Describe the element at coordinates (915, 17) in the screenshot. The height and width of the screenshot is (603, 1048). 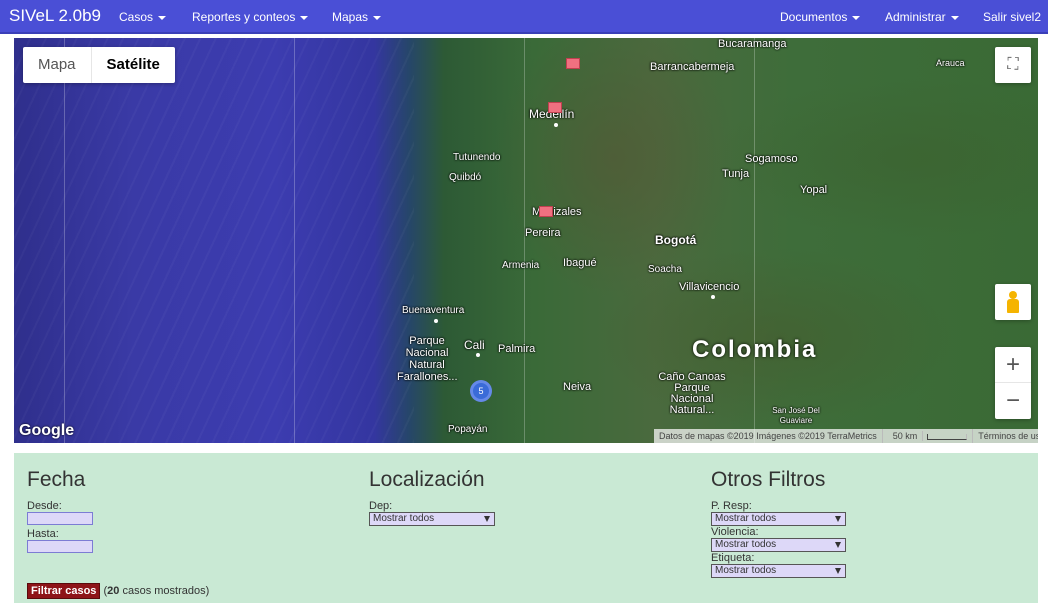
I see `menu-administrar-label: Administrar` at that location.